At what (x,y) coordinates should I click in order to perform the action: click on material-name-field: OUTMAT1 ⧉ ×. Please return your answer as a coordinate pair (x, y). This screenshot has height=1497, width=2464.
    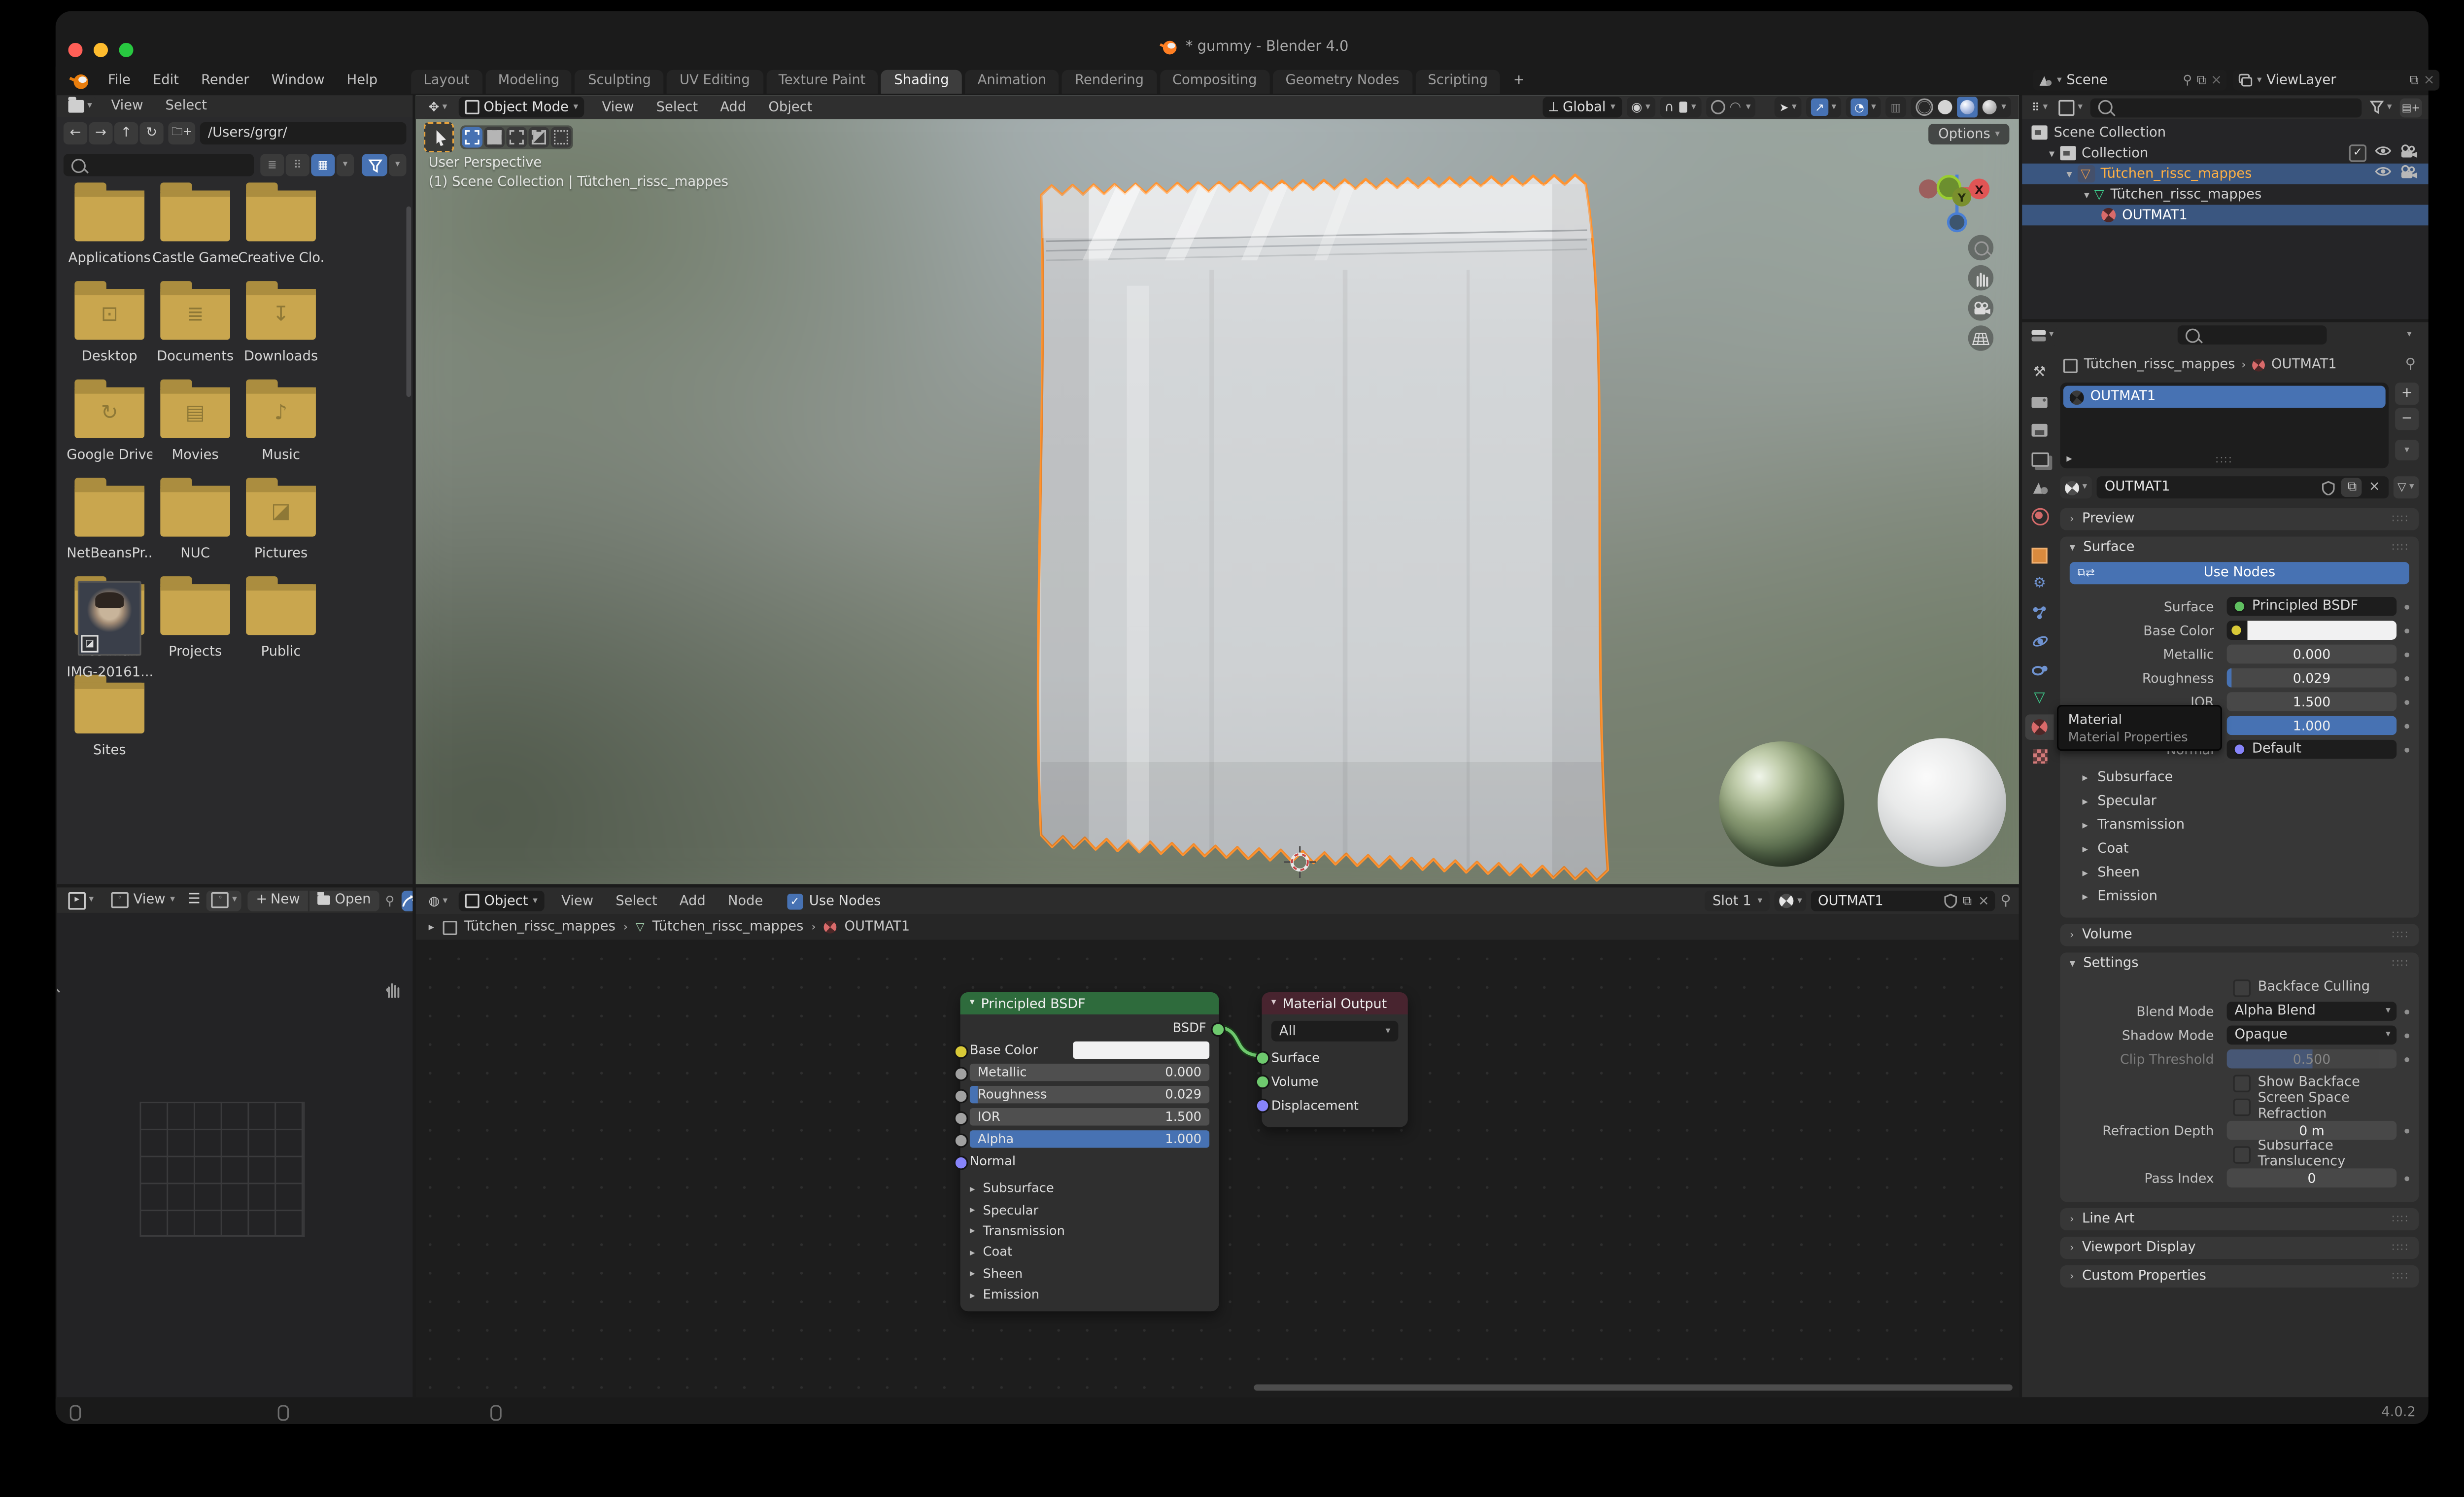
    Looking at the image, I should click on (2242, 487).